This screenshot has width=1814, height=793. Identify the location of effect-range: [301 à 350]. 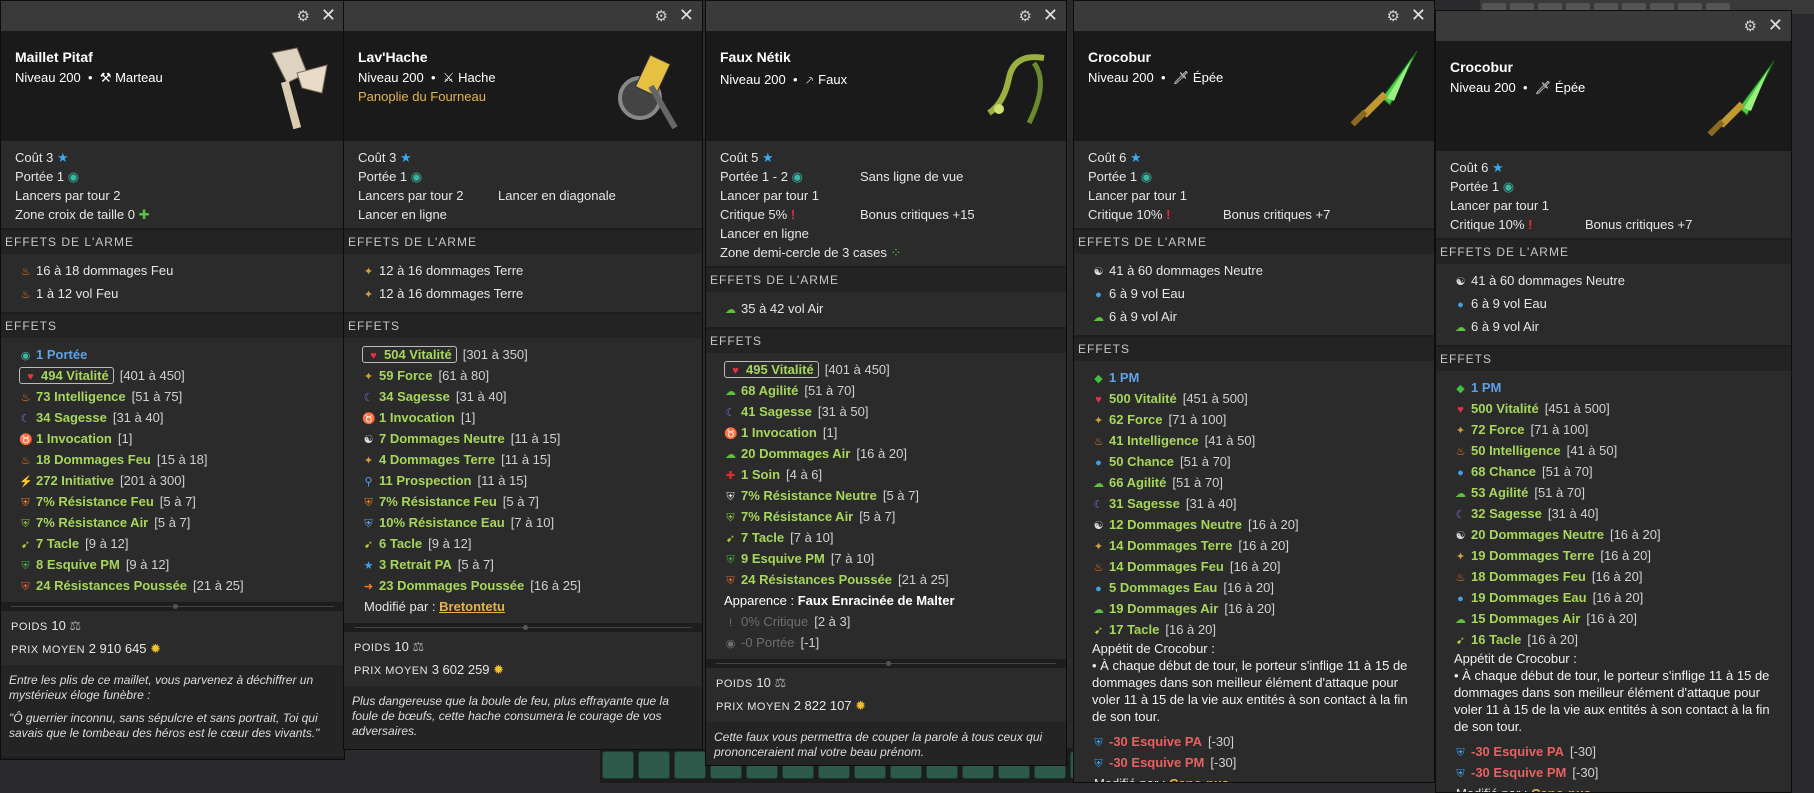
(495, 354).